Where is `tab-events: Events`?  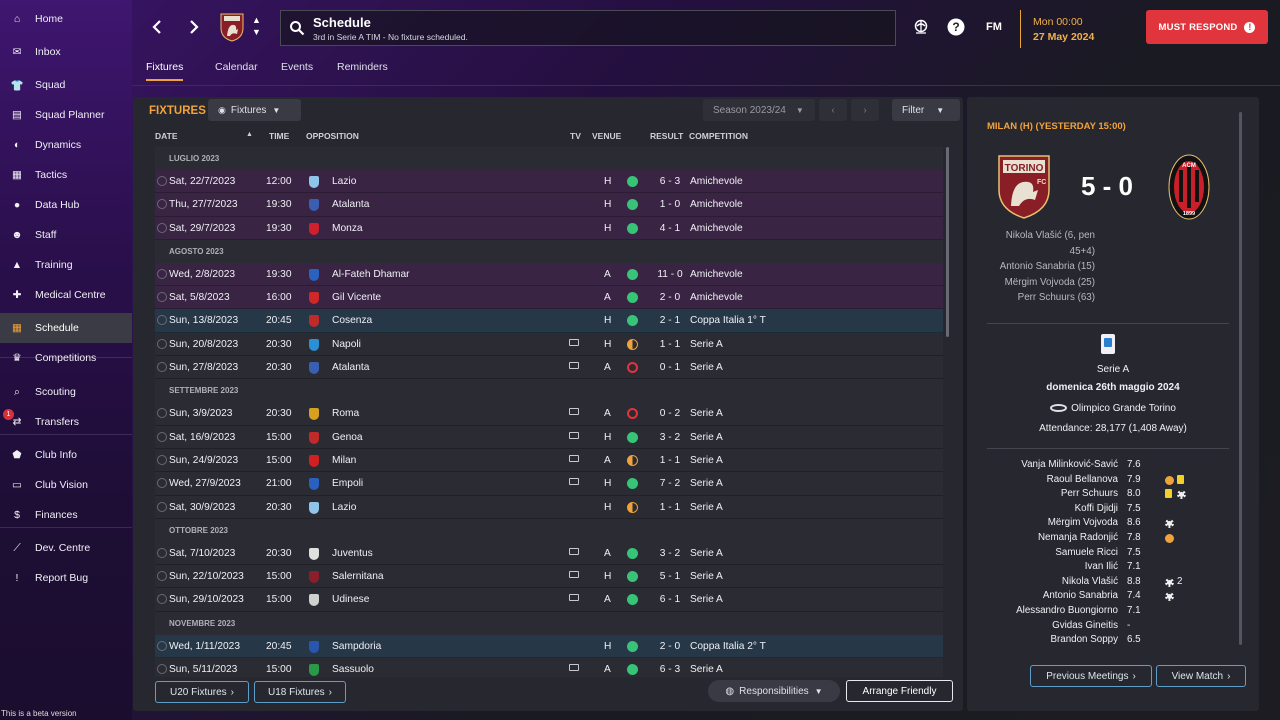
tab-events: Events is located at coordinates (297, 70).